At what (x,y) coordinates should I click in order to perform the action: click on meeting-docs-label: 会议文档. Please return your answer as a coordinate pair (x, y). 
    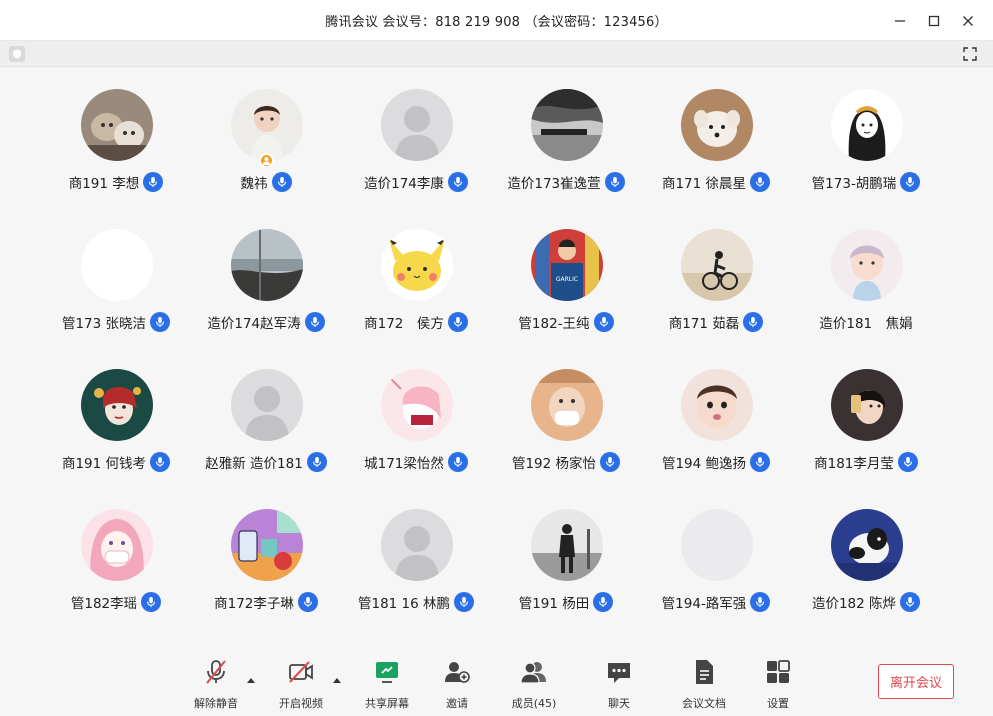
    Looking at the image, I should click on (704, 703).